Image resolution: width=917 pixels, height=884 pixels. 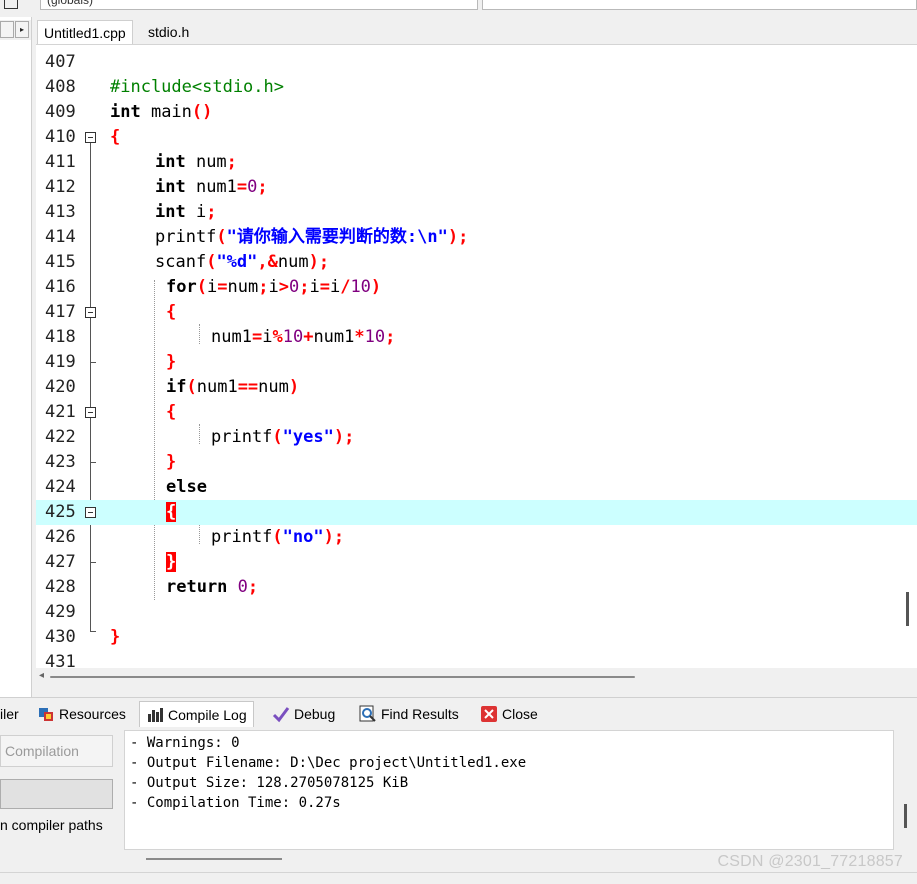 What do you see at coordinates (211, 187) in the screenshot?
I see `code-text: int num1=0;` at bounding box center [211, 187].